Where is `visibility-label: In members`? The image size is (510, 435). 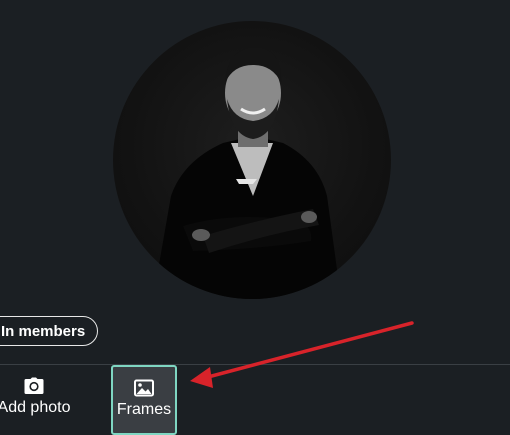 visibility-label: In members is located at coordinates (43, 331).